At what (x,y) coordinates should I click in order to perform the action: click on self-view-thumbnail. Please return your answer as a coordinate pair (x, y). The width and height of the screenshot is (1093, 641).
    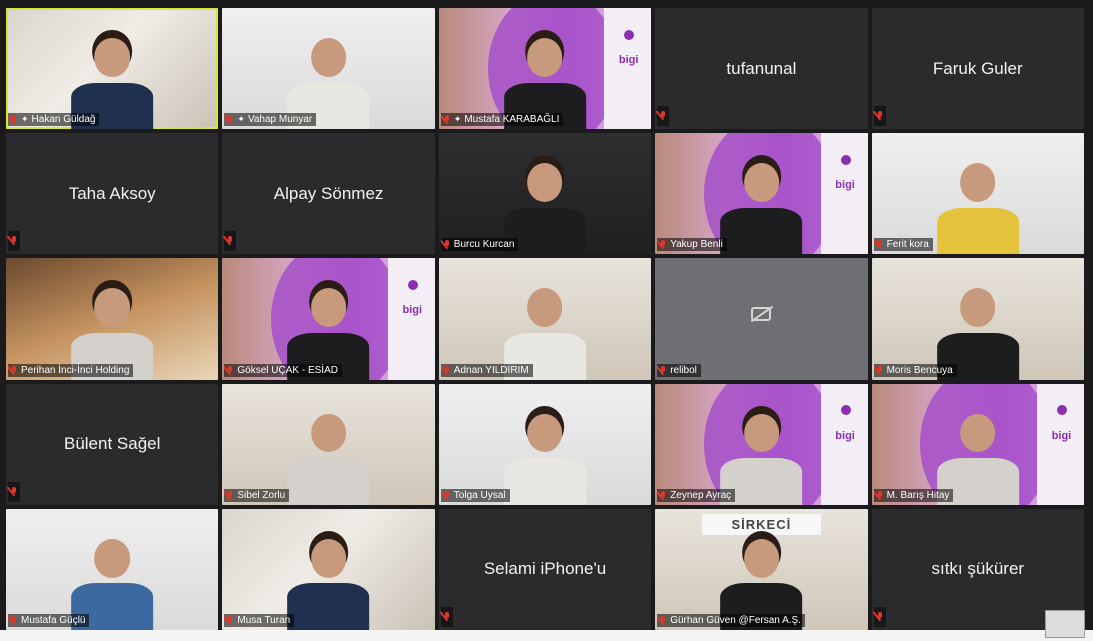
    Looking at the image, I should click on (1065, 624).